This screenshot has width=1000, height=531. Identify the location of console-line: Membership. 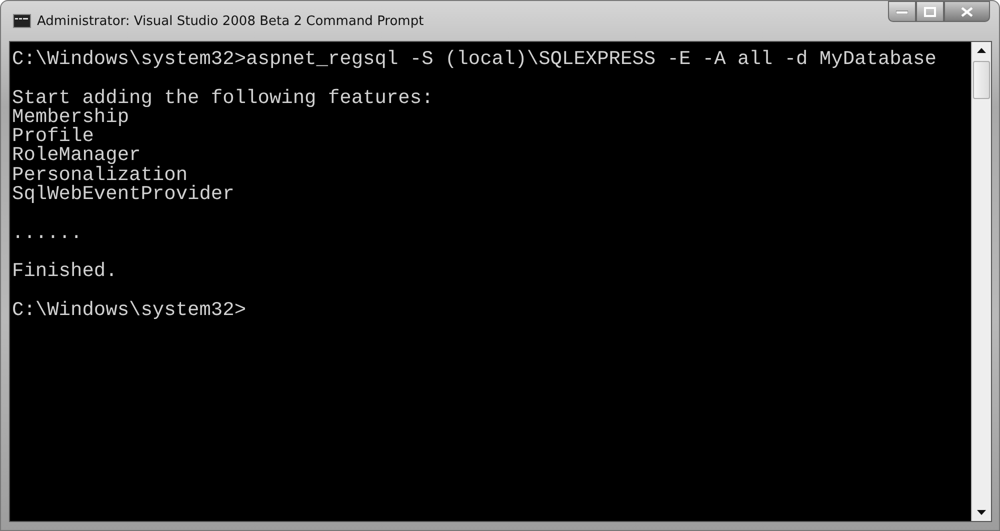
(71, 118).